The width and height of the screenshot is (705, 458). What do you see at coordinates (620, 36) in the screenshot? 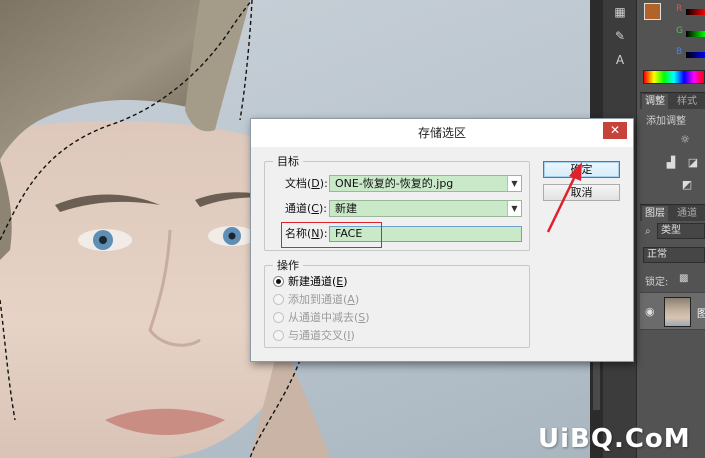
I see `brush-panel-icon: ✎` at bounding box center [620, 36].